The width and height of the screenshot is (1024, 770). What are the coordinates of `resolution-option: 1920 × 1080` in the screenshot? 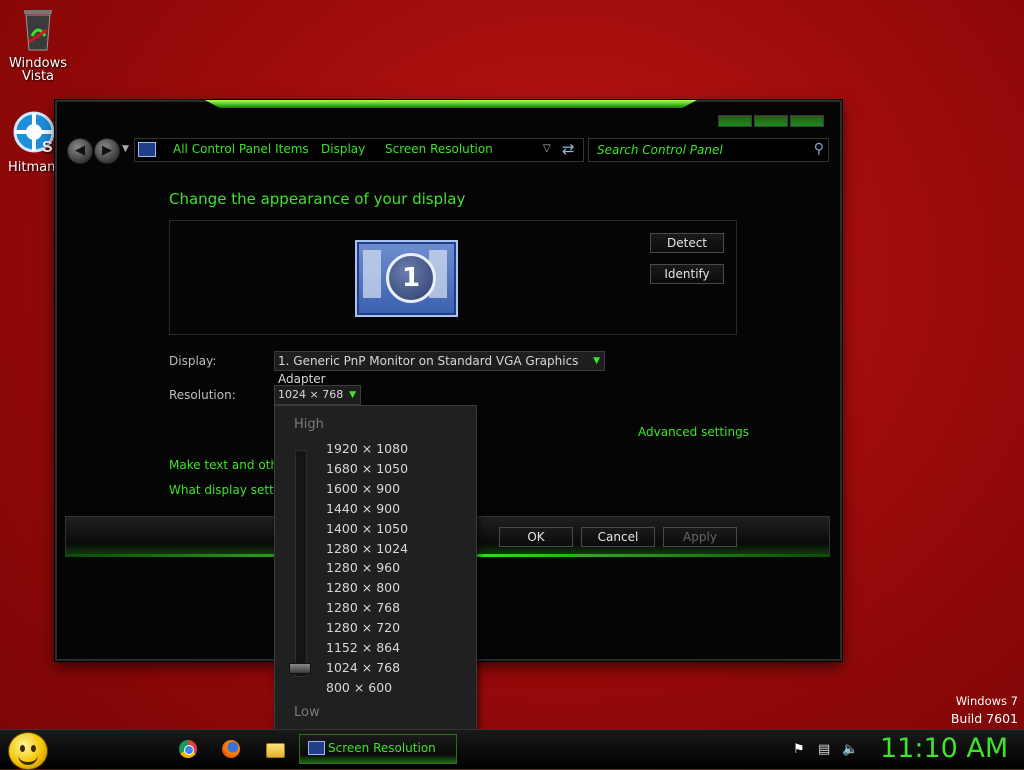 It's located at (367, 448).